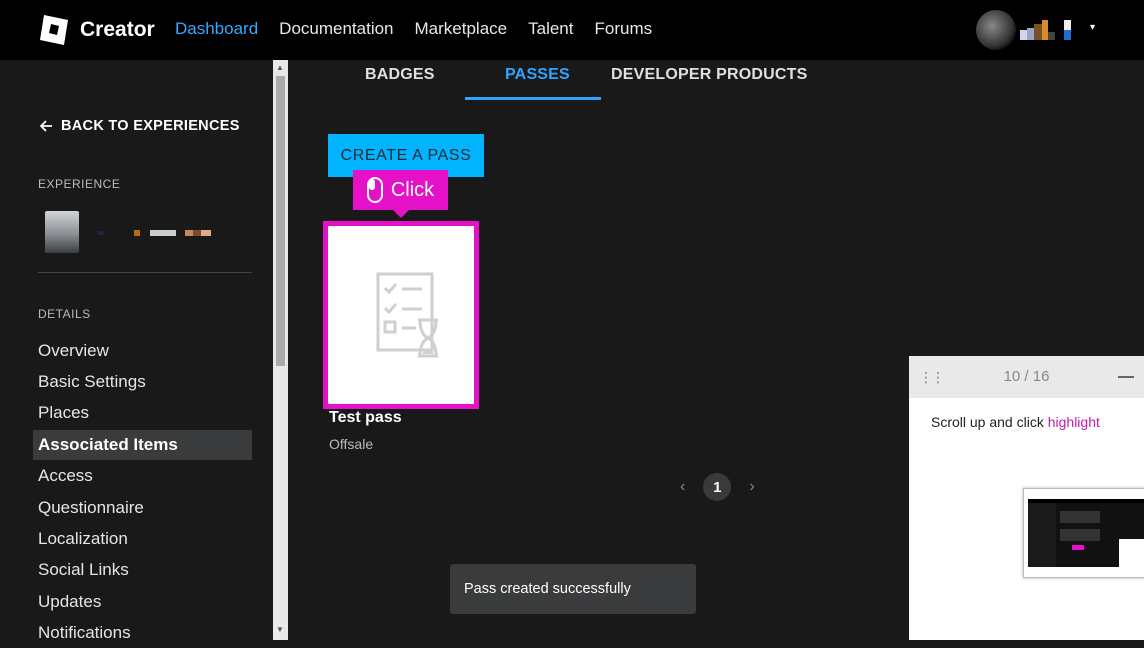 This screenshot has width=1144, height=648. I want to click on active-tab-indicator, so click(533, 98).